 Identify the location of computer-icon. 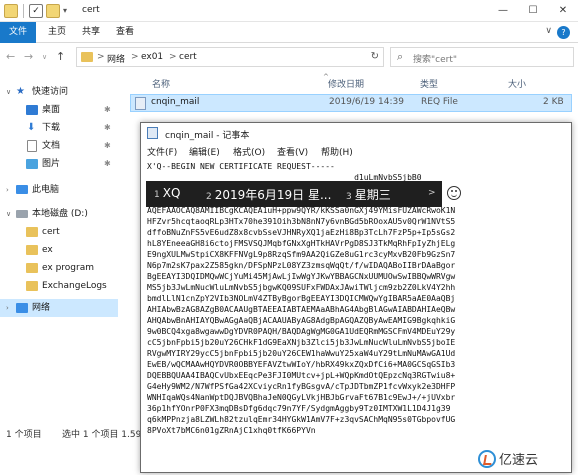
(22, 189).